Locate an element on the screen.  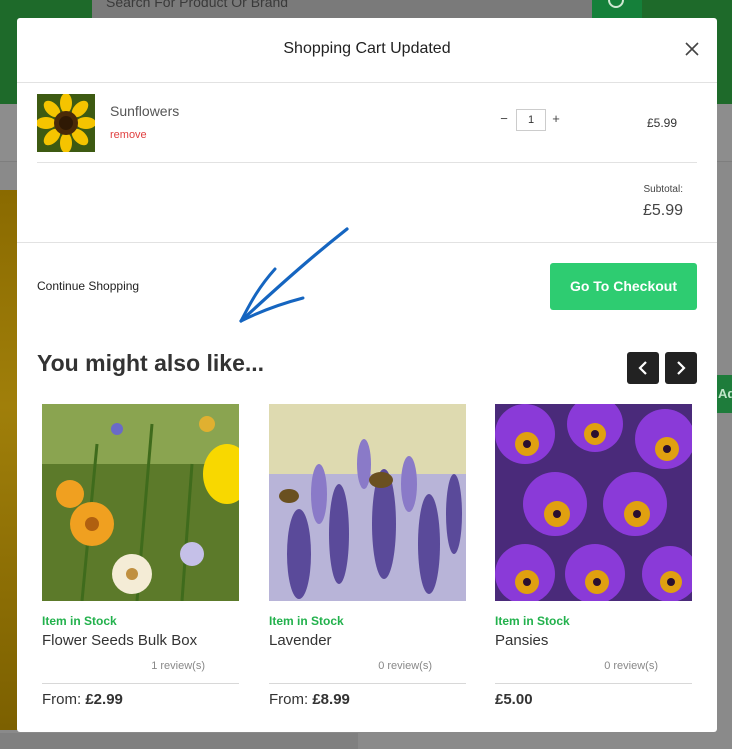
chevron-right-icon is located at coordinates (681, 368).